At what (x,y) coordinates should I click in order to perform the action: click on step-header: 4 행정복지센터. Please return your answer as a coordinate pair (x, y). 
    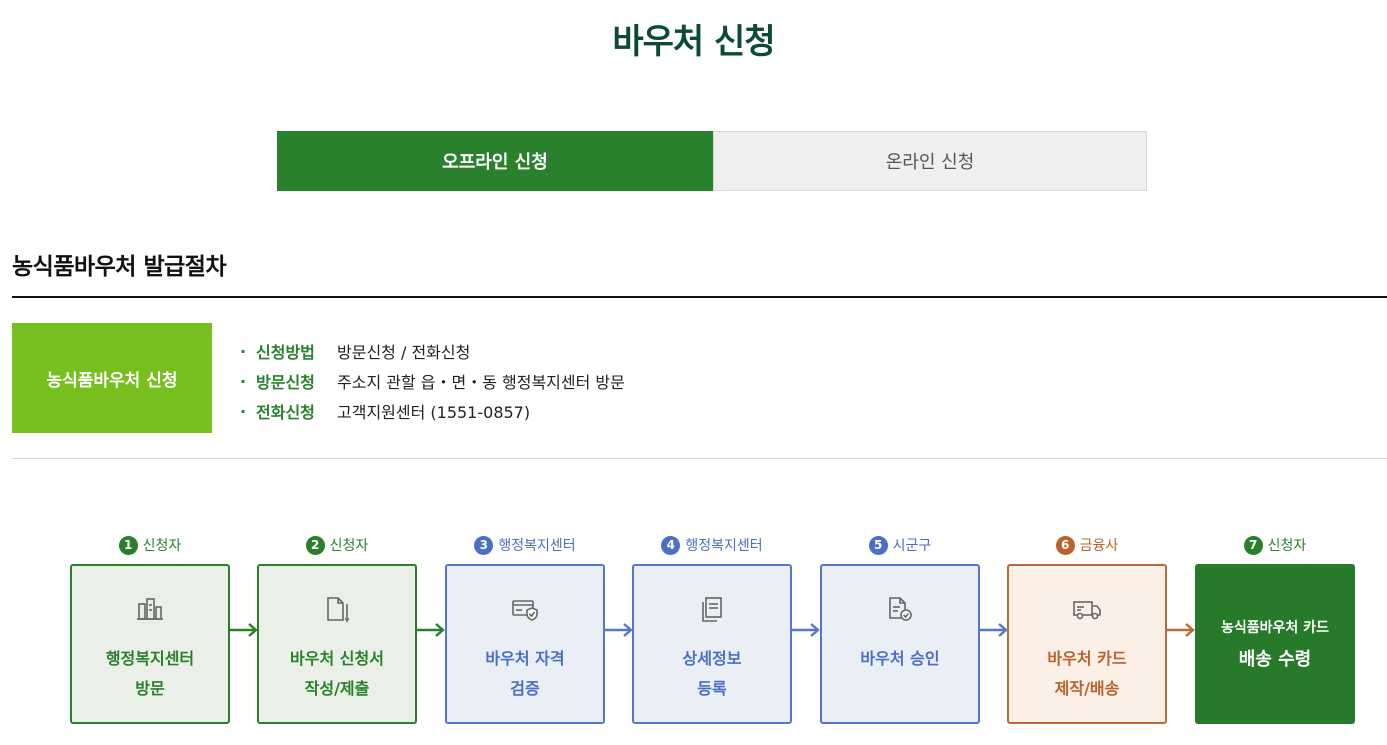
    Looking at the image, I should click on (712, 545).